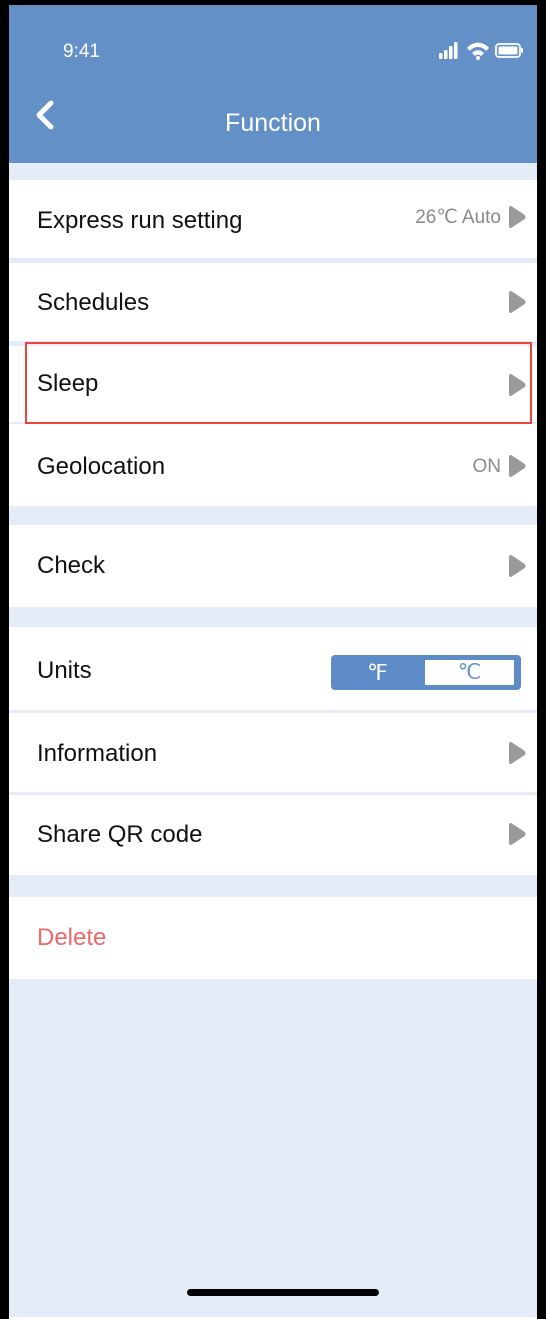  Describe the element at coordinates (71, 565) in the screenshot. I see `row-label: Check` at that location.